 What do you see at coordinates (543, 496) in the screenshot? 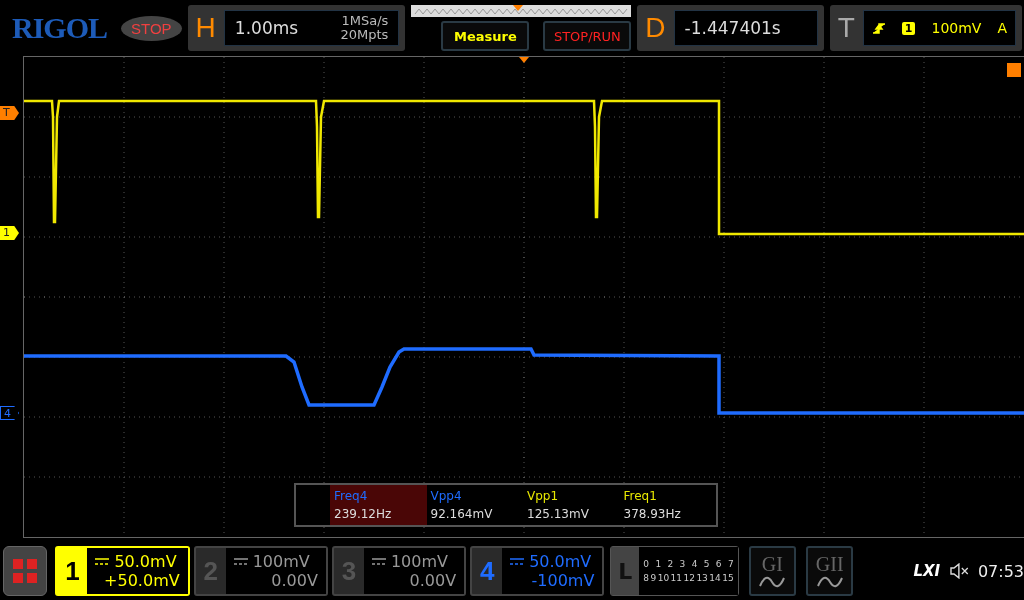
I see `measurement-name: Vpp1` at bounding box center [543, 496].